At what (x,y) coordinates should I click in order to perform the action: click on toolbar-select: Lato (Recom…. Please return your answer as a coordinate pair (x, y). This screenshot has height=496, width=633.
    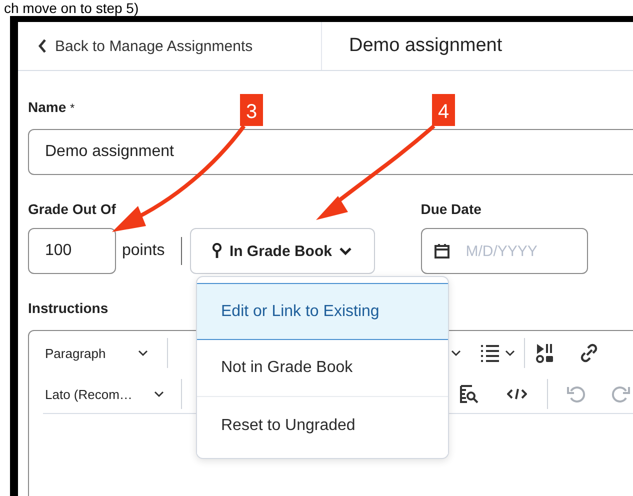
    Looking at the image, I should click on (106, 394).